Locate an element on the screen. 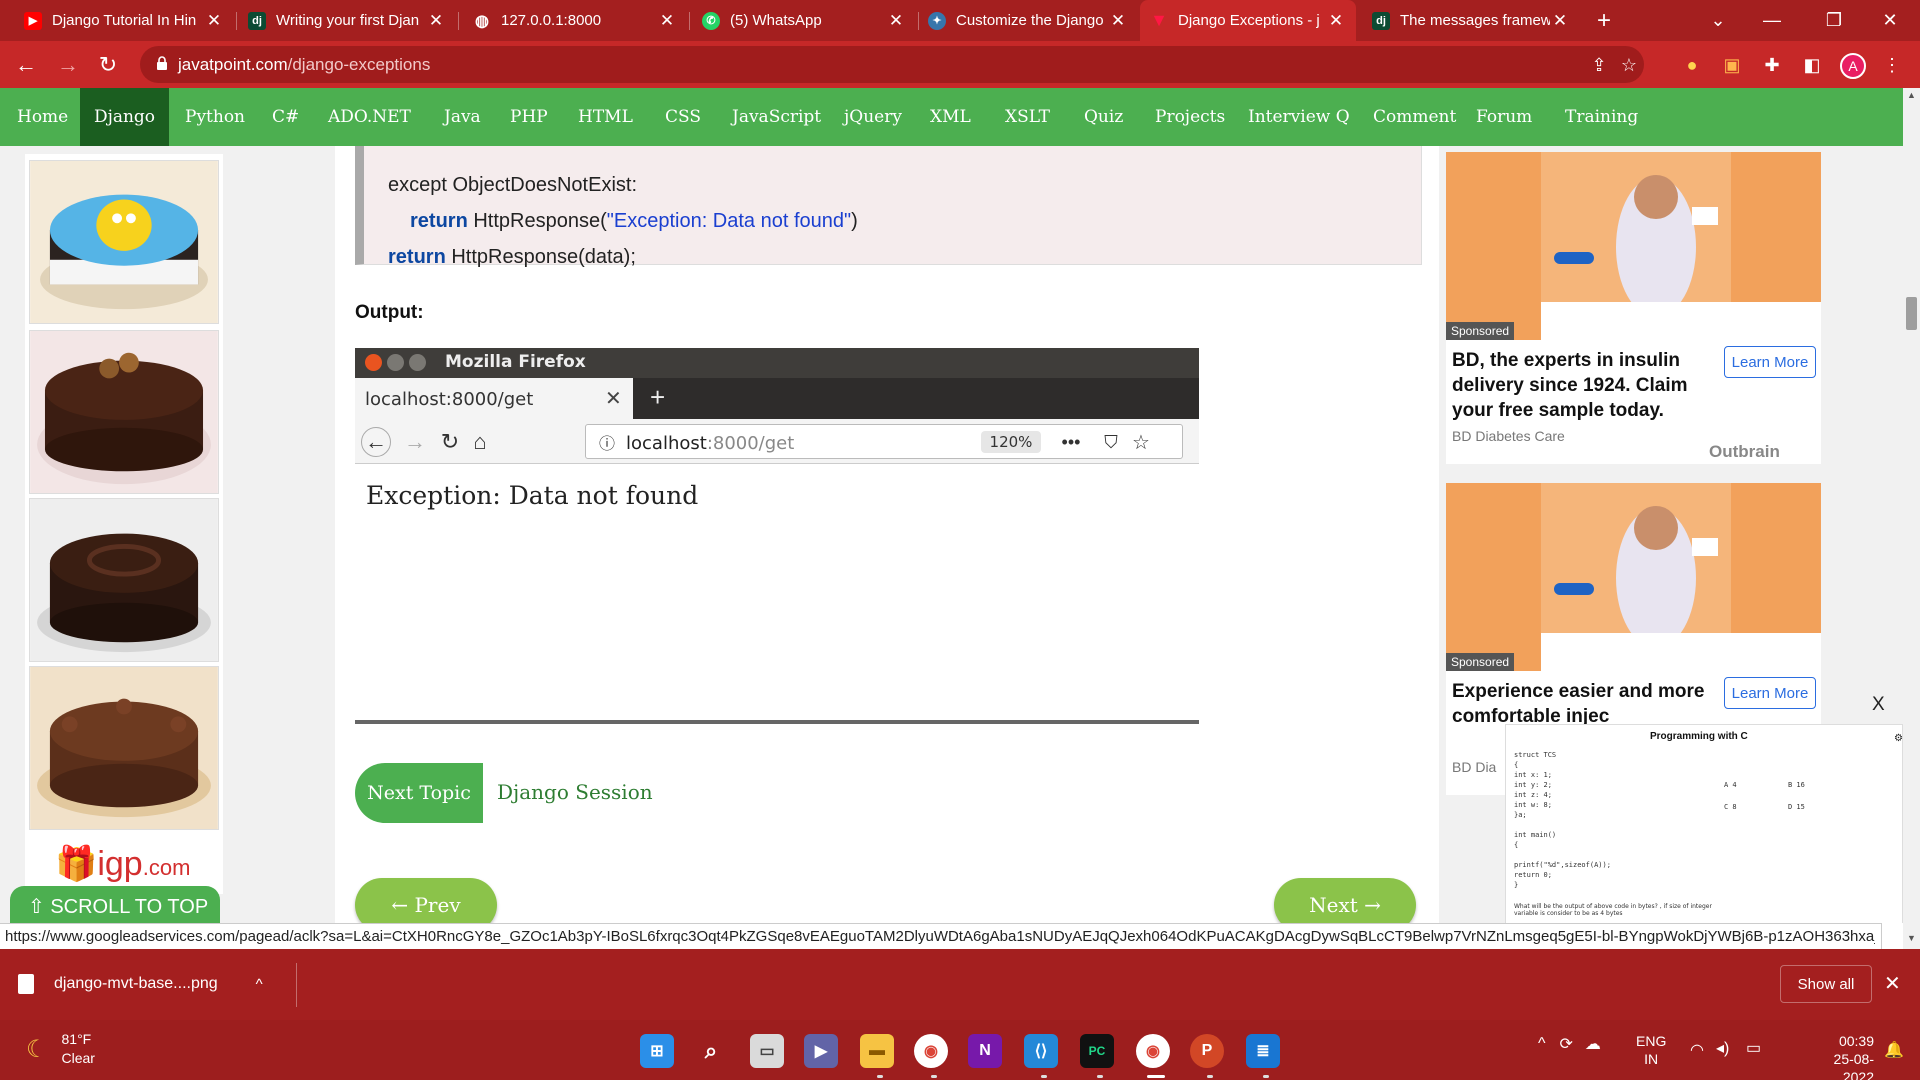 Image resolution: width=1920 pixels, height=1080 pixels. code-text: HttpResponse( is located at coordinates (537, 221).